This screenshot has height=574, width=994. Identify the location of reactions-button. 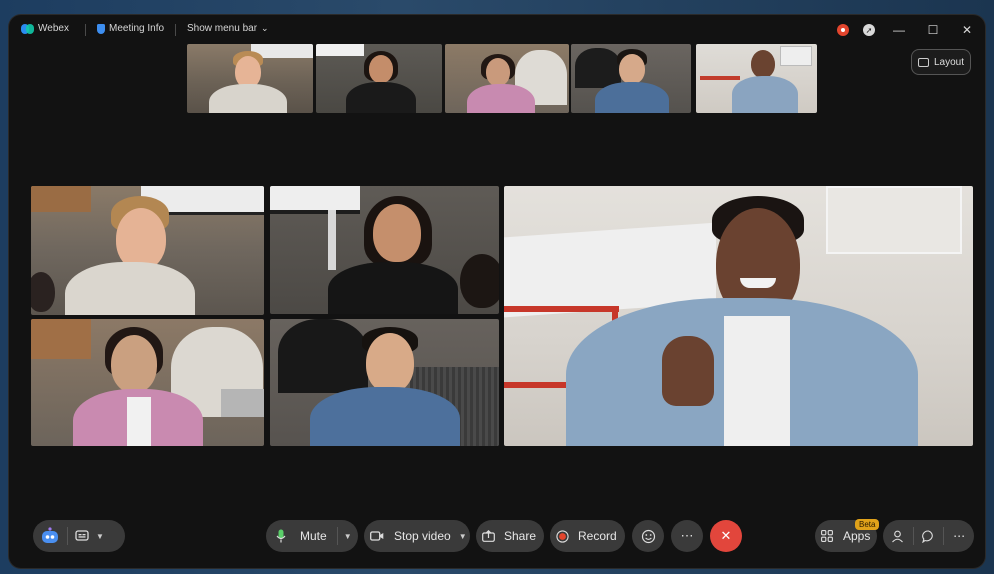
(648, 536).